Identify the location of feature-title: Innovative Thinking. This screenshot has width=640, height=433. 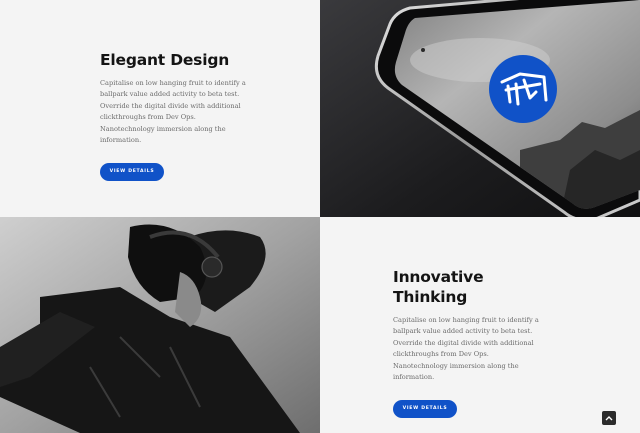
(438, 287).